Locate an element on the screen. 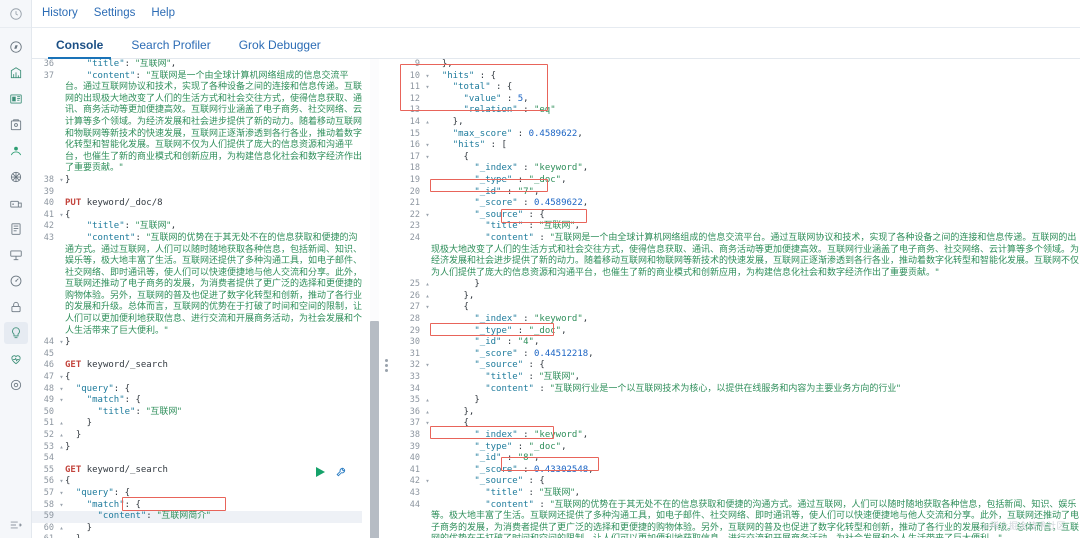  code-line: 20 "_id" : "7", is located at coordinates (739, 193).